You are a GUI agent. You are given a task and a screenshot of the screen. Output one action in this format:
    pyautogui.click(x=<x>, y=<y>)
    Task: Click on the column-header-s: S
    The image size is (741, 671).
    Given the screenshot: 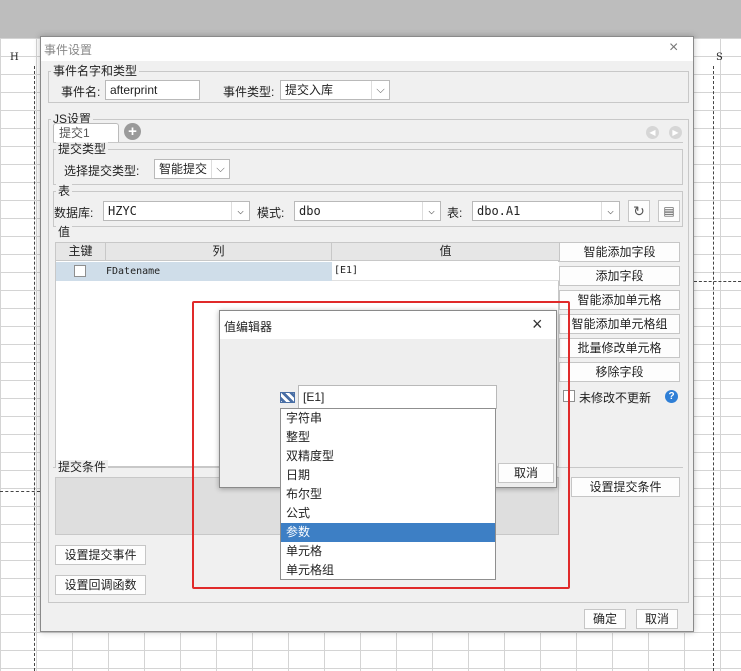 What is the action you would take?
    pyautogui.click(x=719, y=57)
    